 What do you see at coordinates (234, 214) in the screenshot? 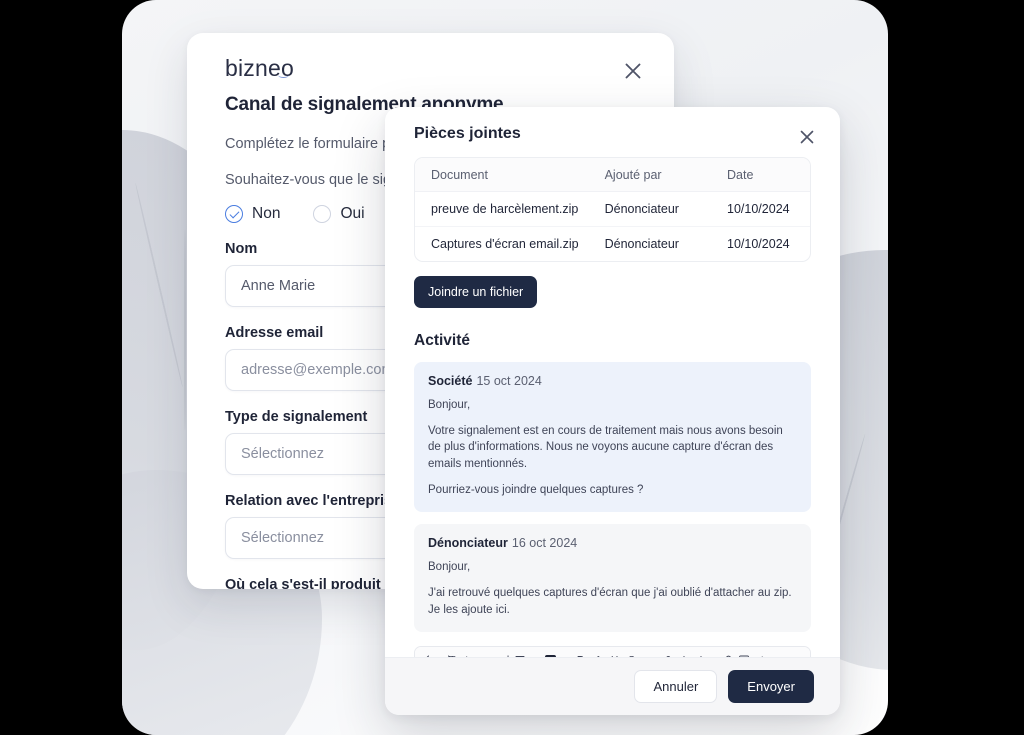
I see `radio-non` at bounding box center [234, 214].